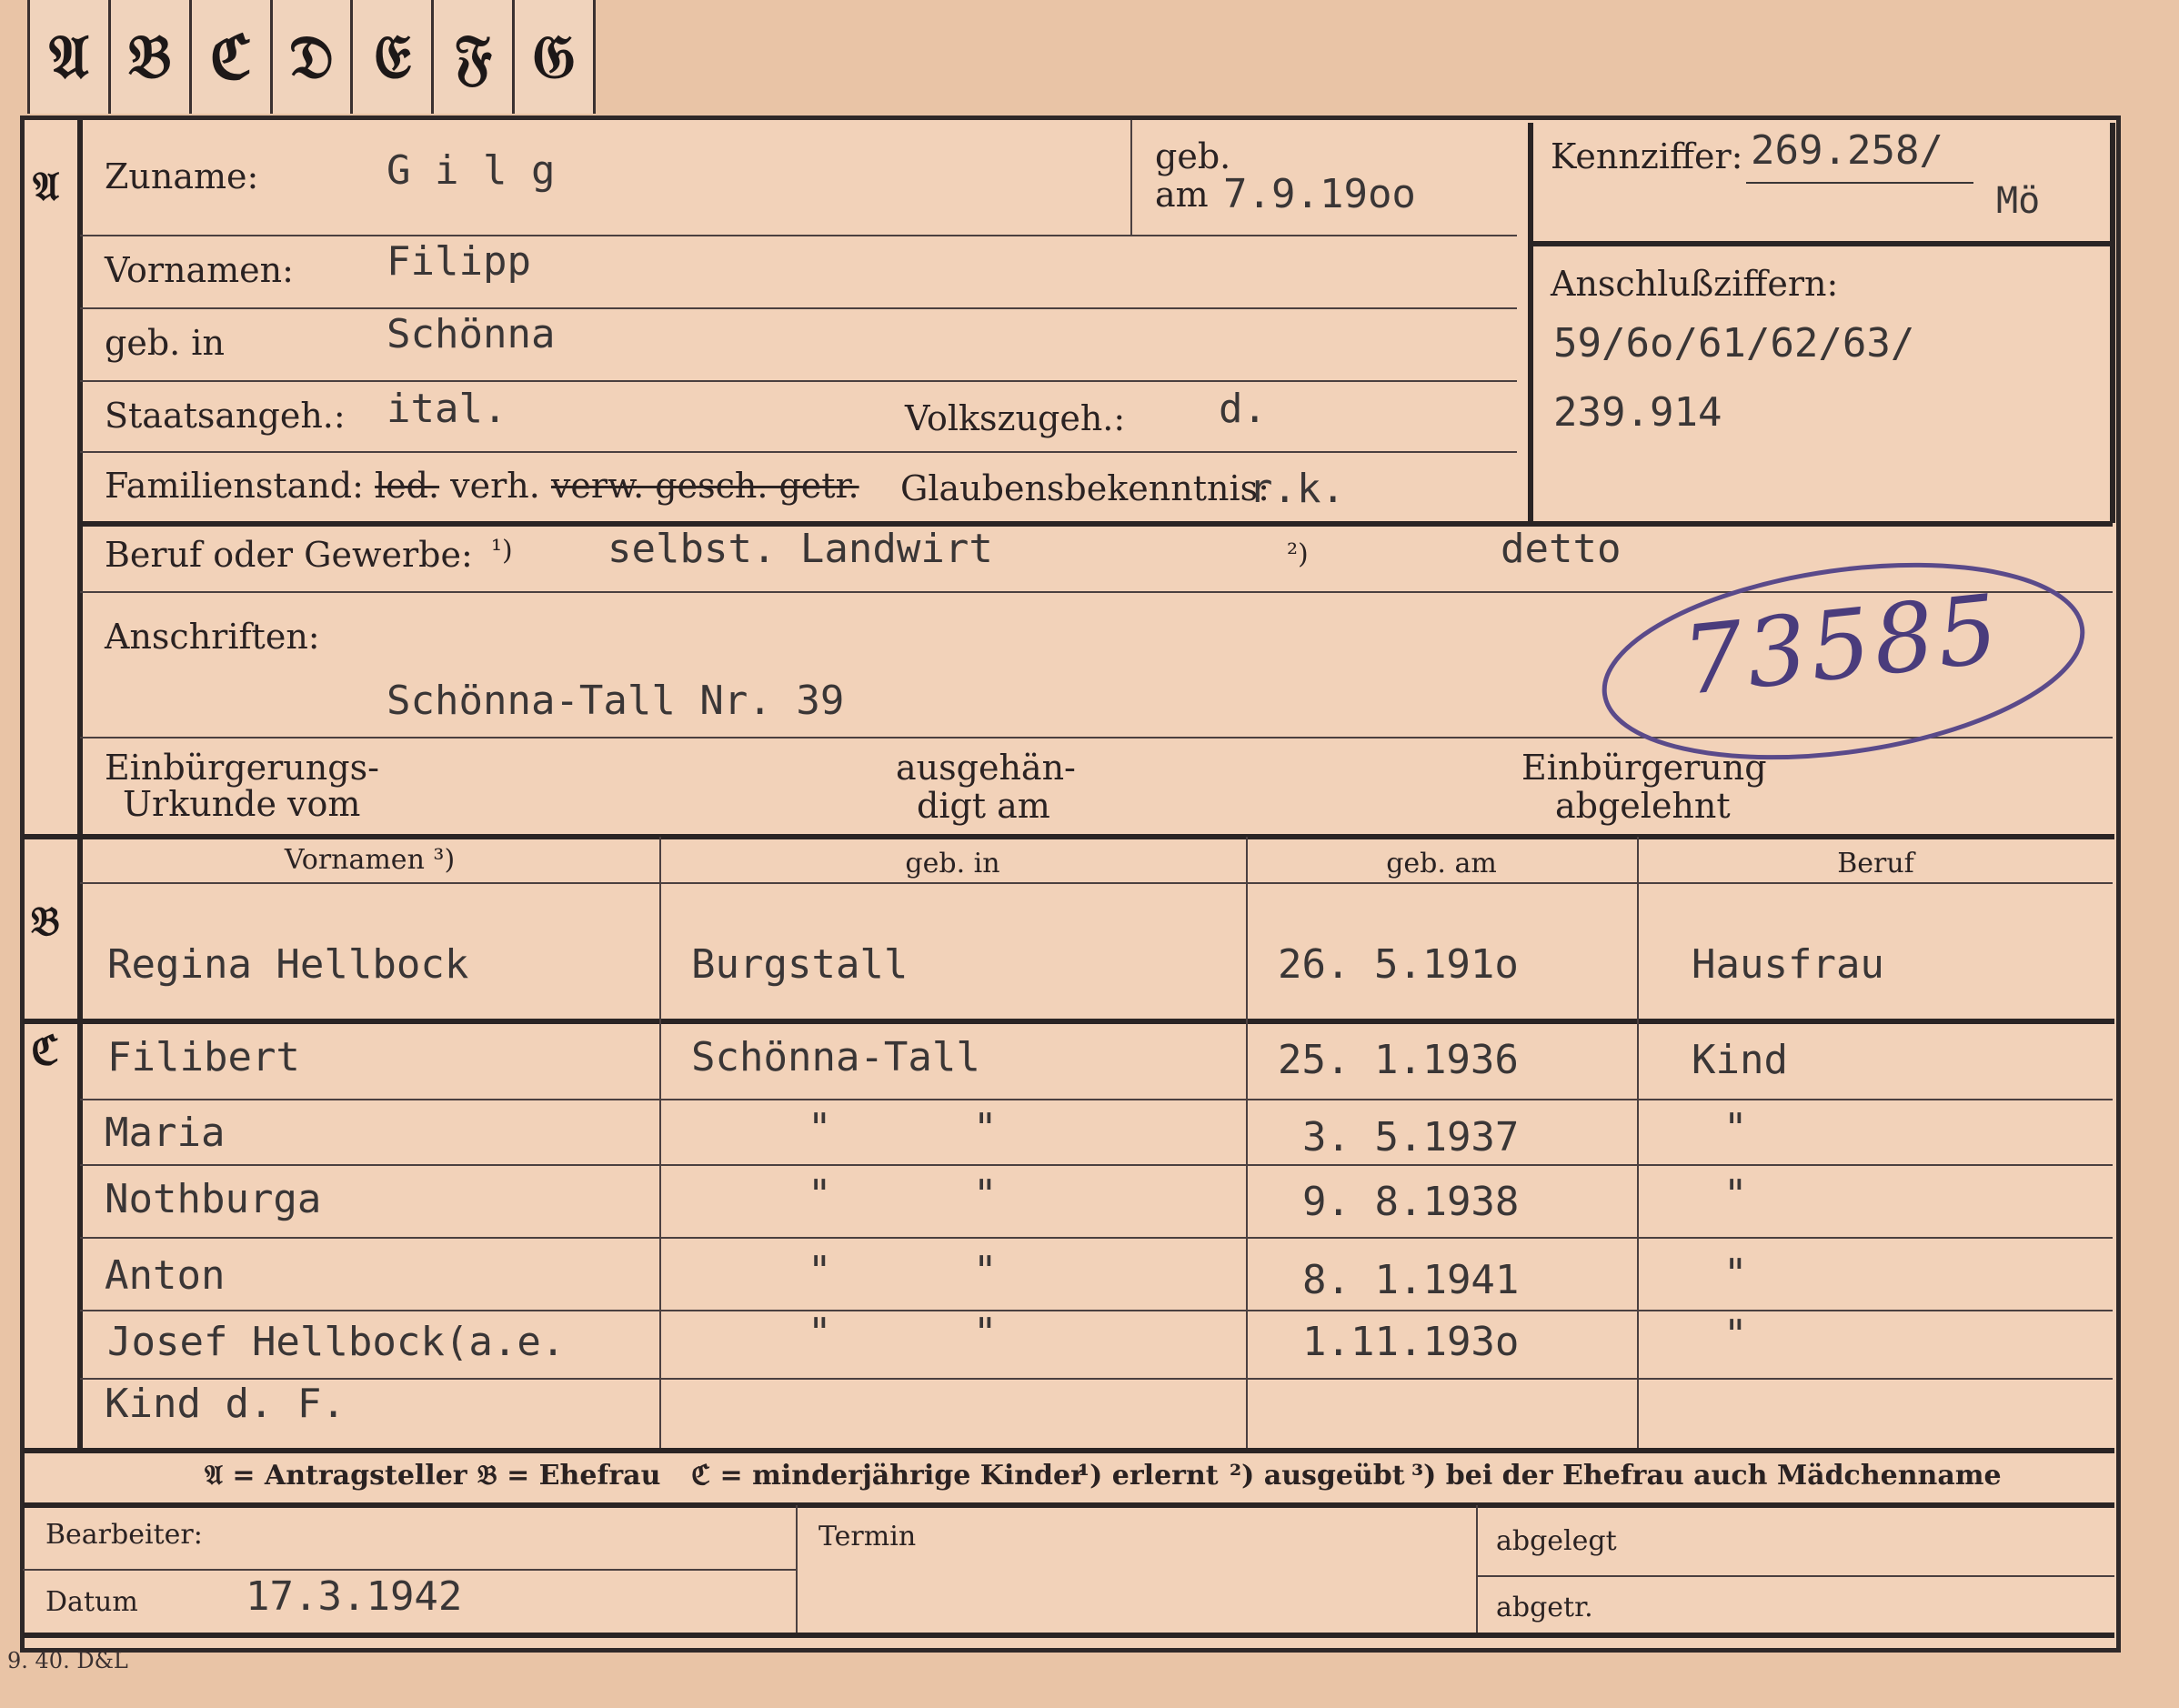  Describe the element at coordinates (471, 170) in the screenshot. I see `value-zuname: G i l g` at that location.